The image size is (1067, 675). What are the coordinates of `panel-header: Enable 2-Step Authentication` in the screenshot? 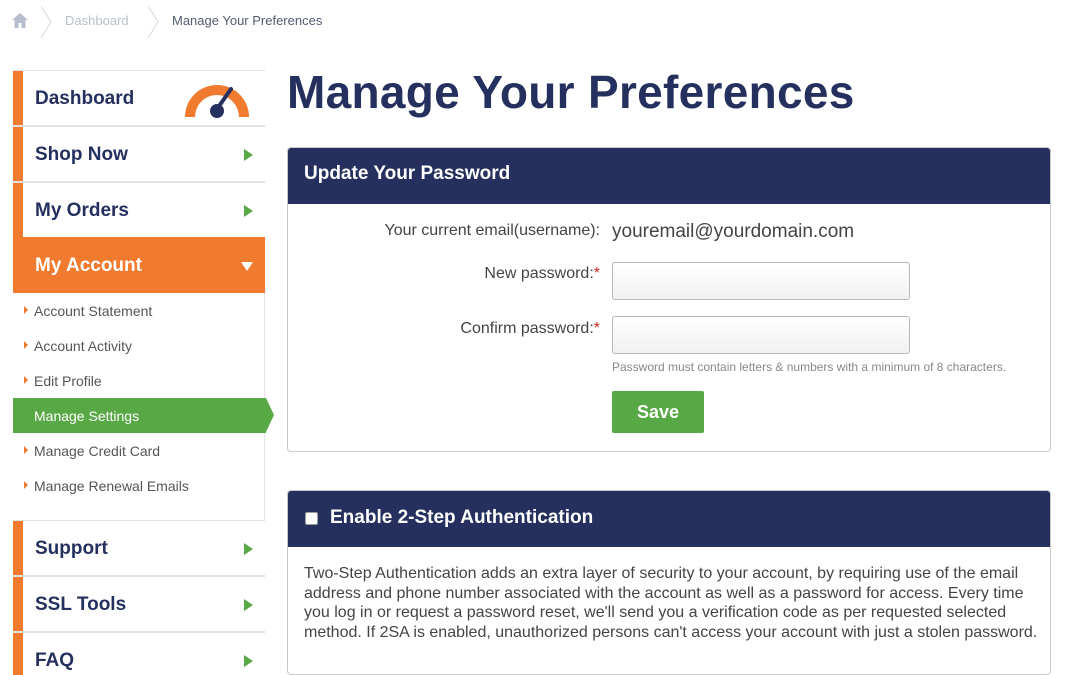 It's located at (669, 519).